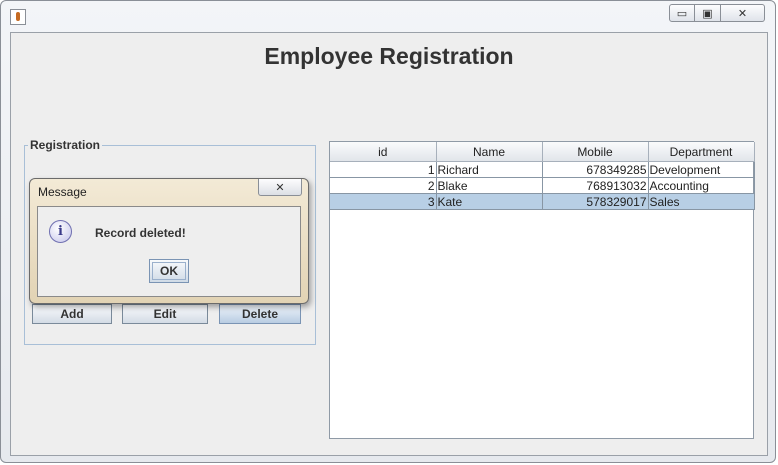 The height and width of the screenshot is (465, 778). I want to click on cell-id: 3, so click(383, 201).